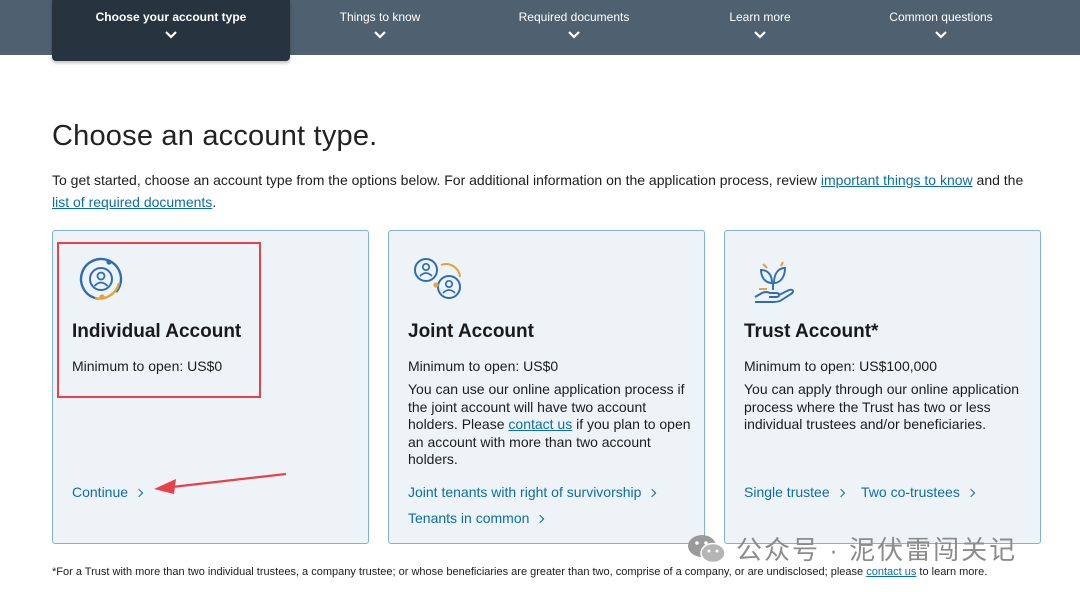 This screenshot has width=1080, height=592. I want to click on intro-end-text: ., so click(214, 202).